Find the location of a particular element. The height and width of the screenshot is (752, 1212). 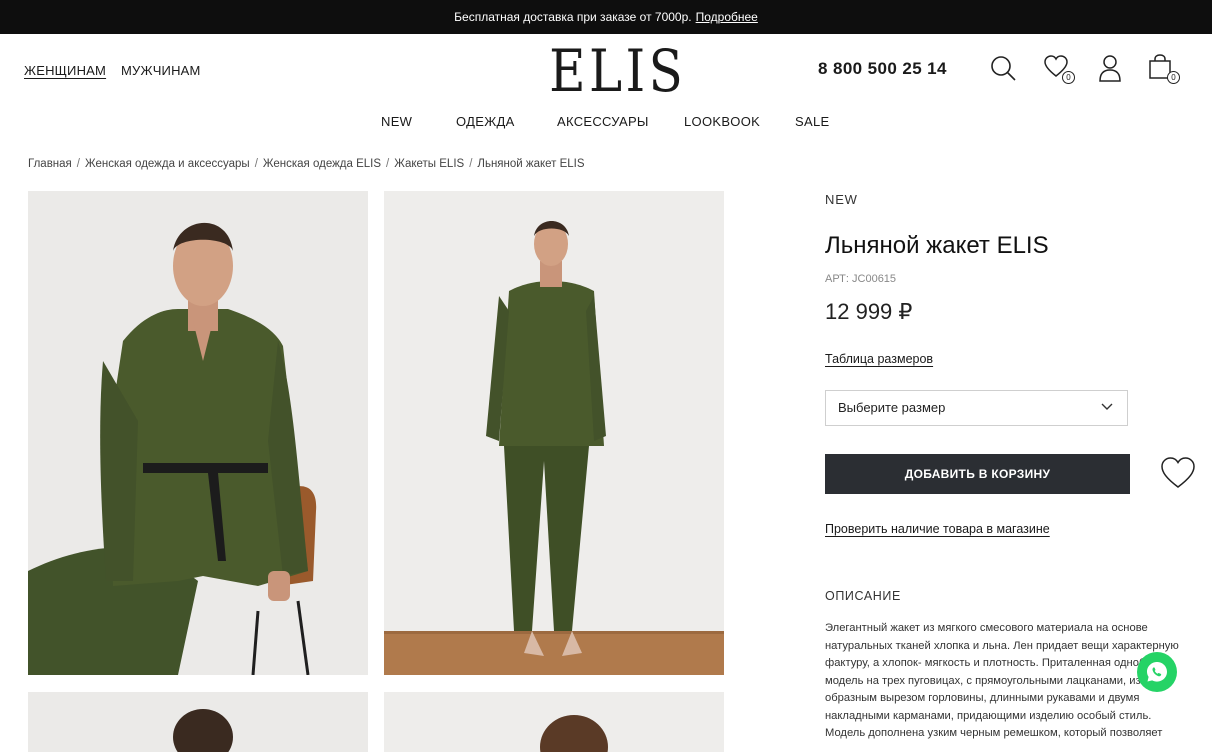

check-store-link: Проверить наличие товара в магазине is located at coordinates (937, 529).